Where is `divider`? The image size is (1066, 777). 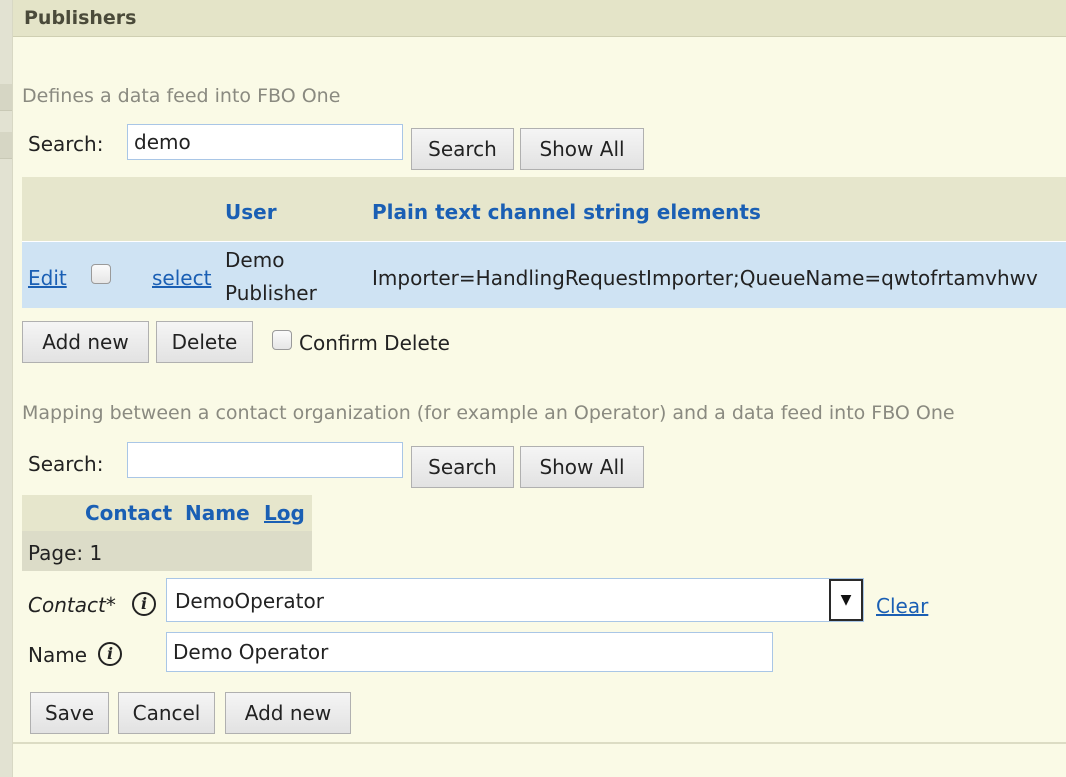
divider is located at coordinates (539, 743).